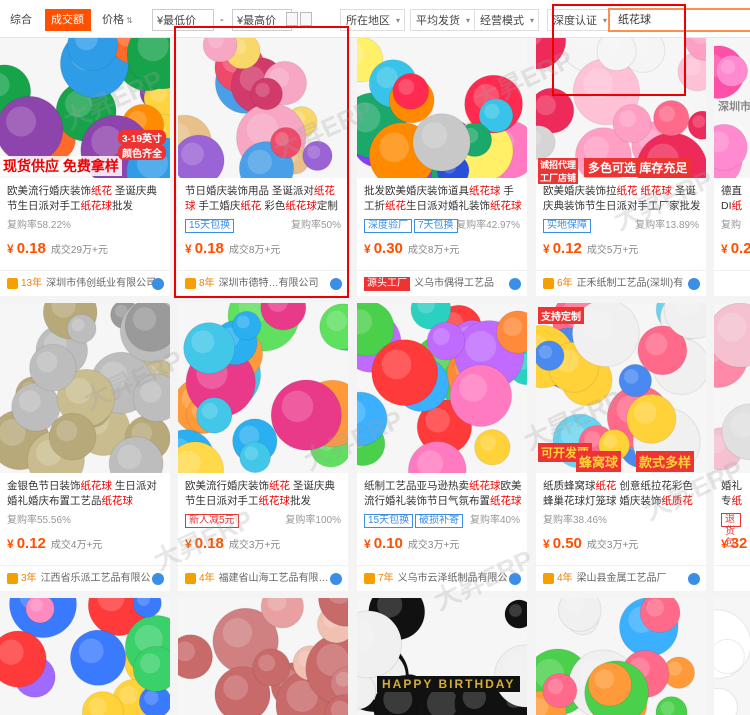  I want to click on shop-name: 正禾纸制工艺品(深圳)有, so click(630, 283).